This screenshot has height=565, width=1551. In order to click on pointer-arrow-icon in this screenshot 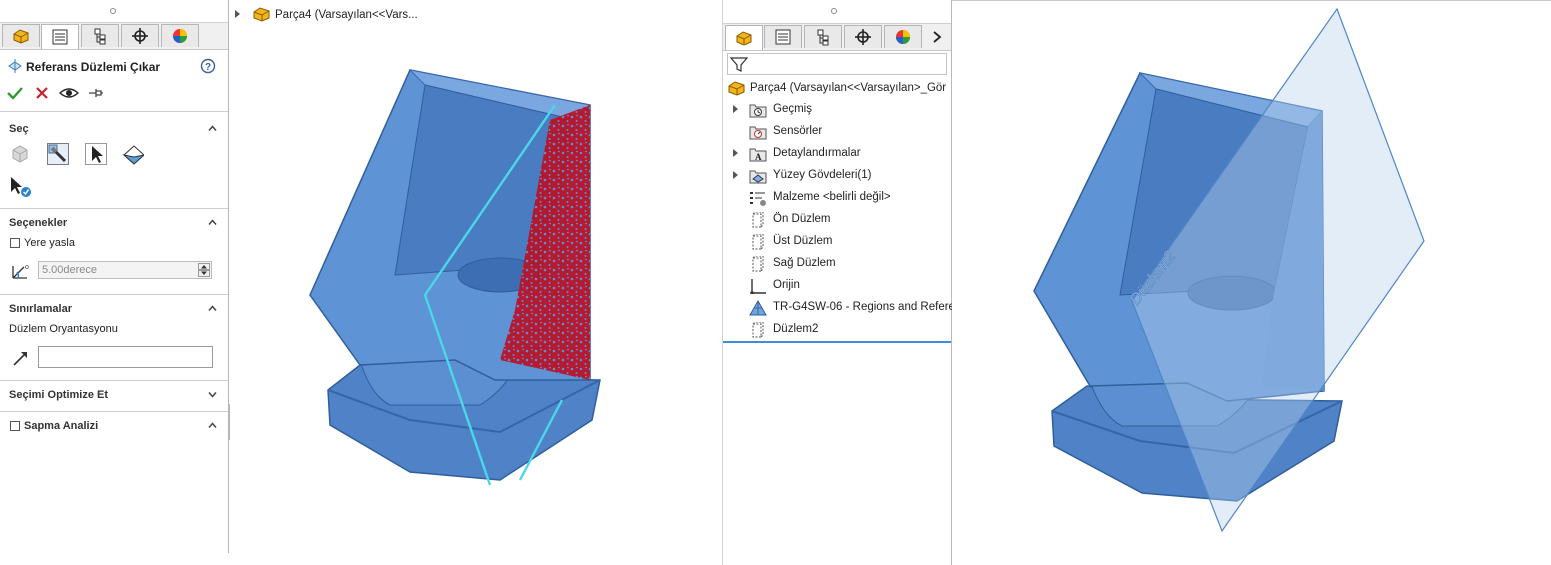, I will do `click(97, 154)`.